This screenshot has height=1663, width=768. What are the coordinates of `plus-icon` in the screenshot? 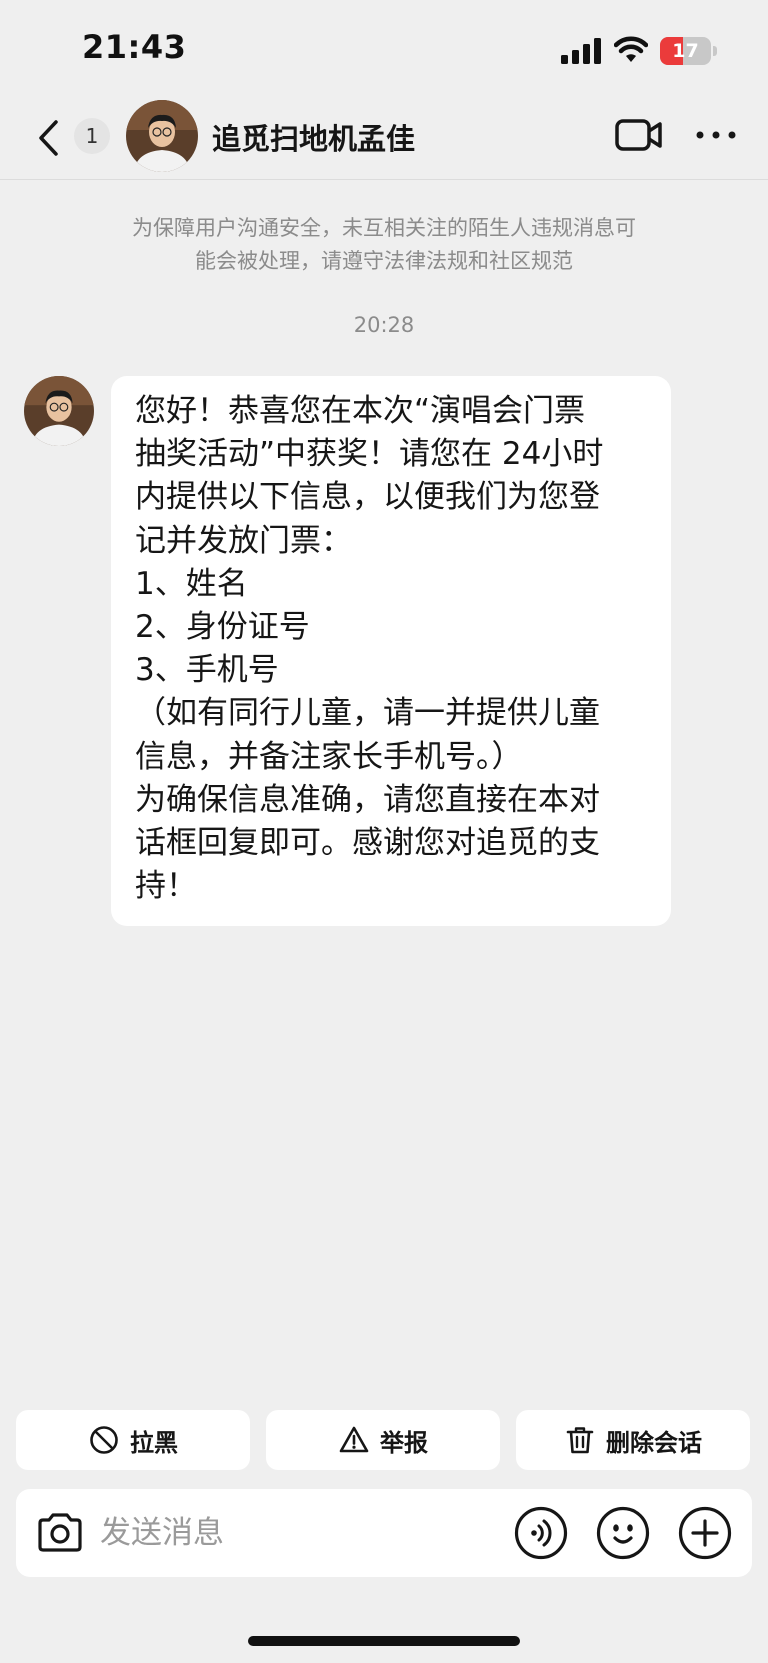 It's located at (705, 1533).